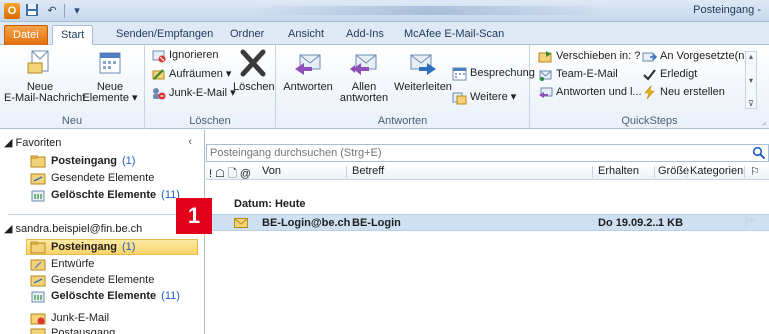 Image resolution: width=769 pixels, height=334 pixels. I want to click on ignore-icon, so click(158, 55).